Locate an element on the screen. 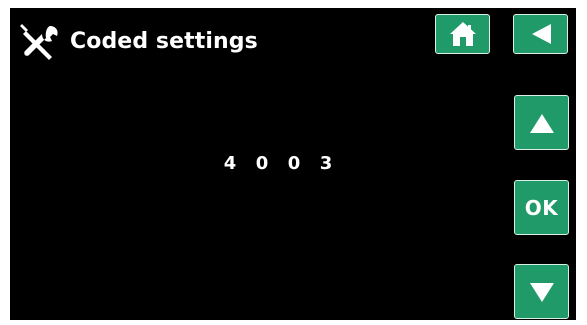 The image size is (587, 325). code-digit-4: 3 is located at coordinates (326, 164).